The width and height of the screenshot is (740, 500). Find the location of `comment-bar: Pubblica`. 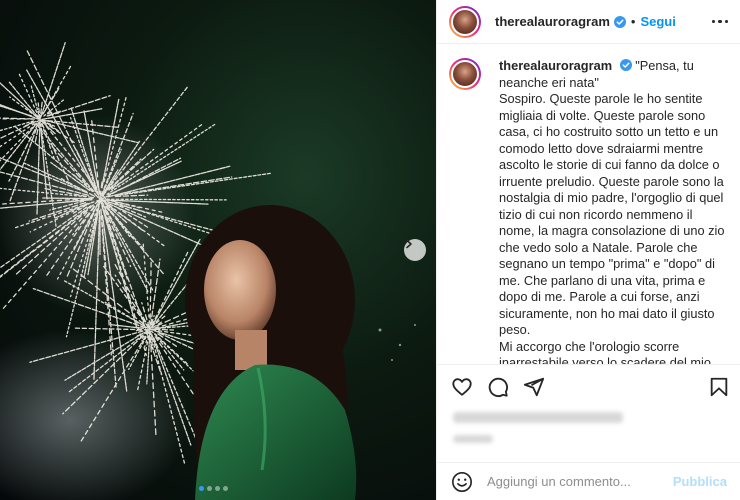

comment-bar: Pubblica is located at coordinates (588, 481).